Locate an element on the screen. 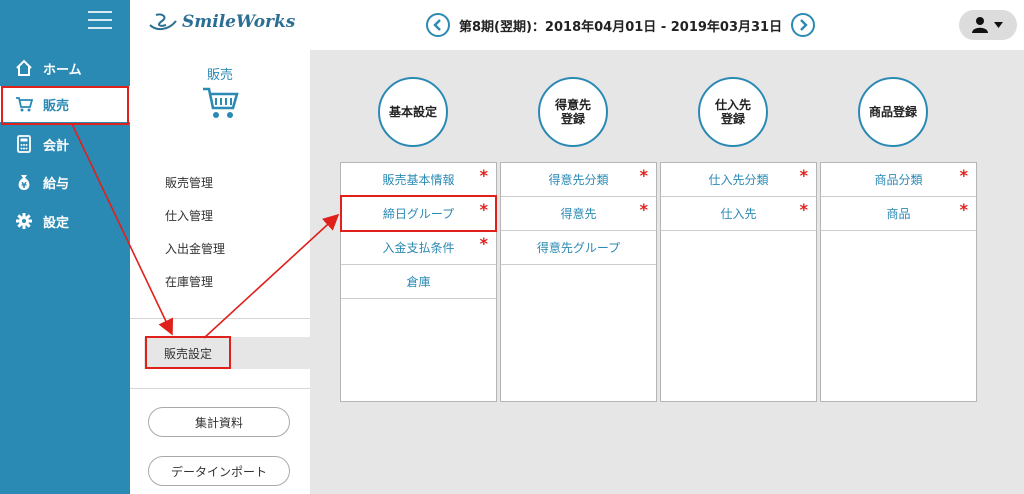 The height and width of the screenshot is (494, 1024). nav-item-accounting: 会計 is located at coordinates (65, 144).